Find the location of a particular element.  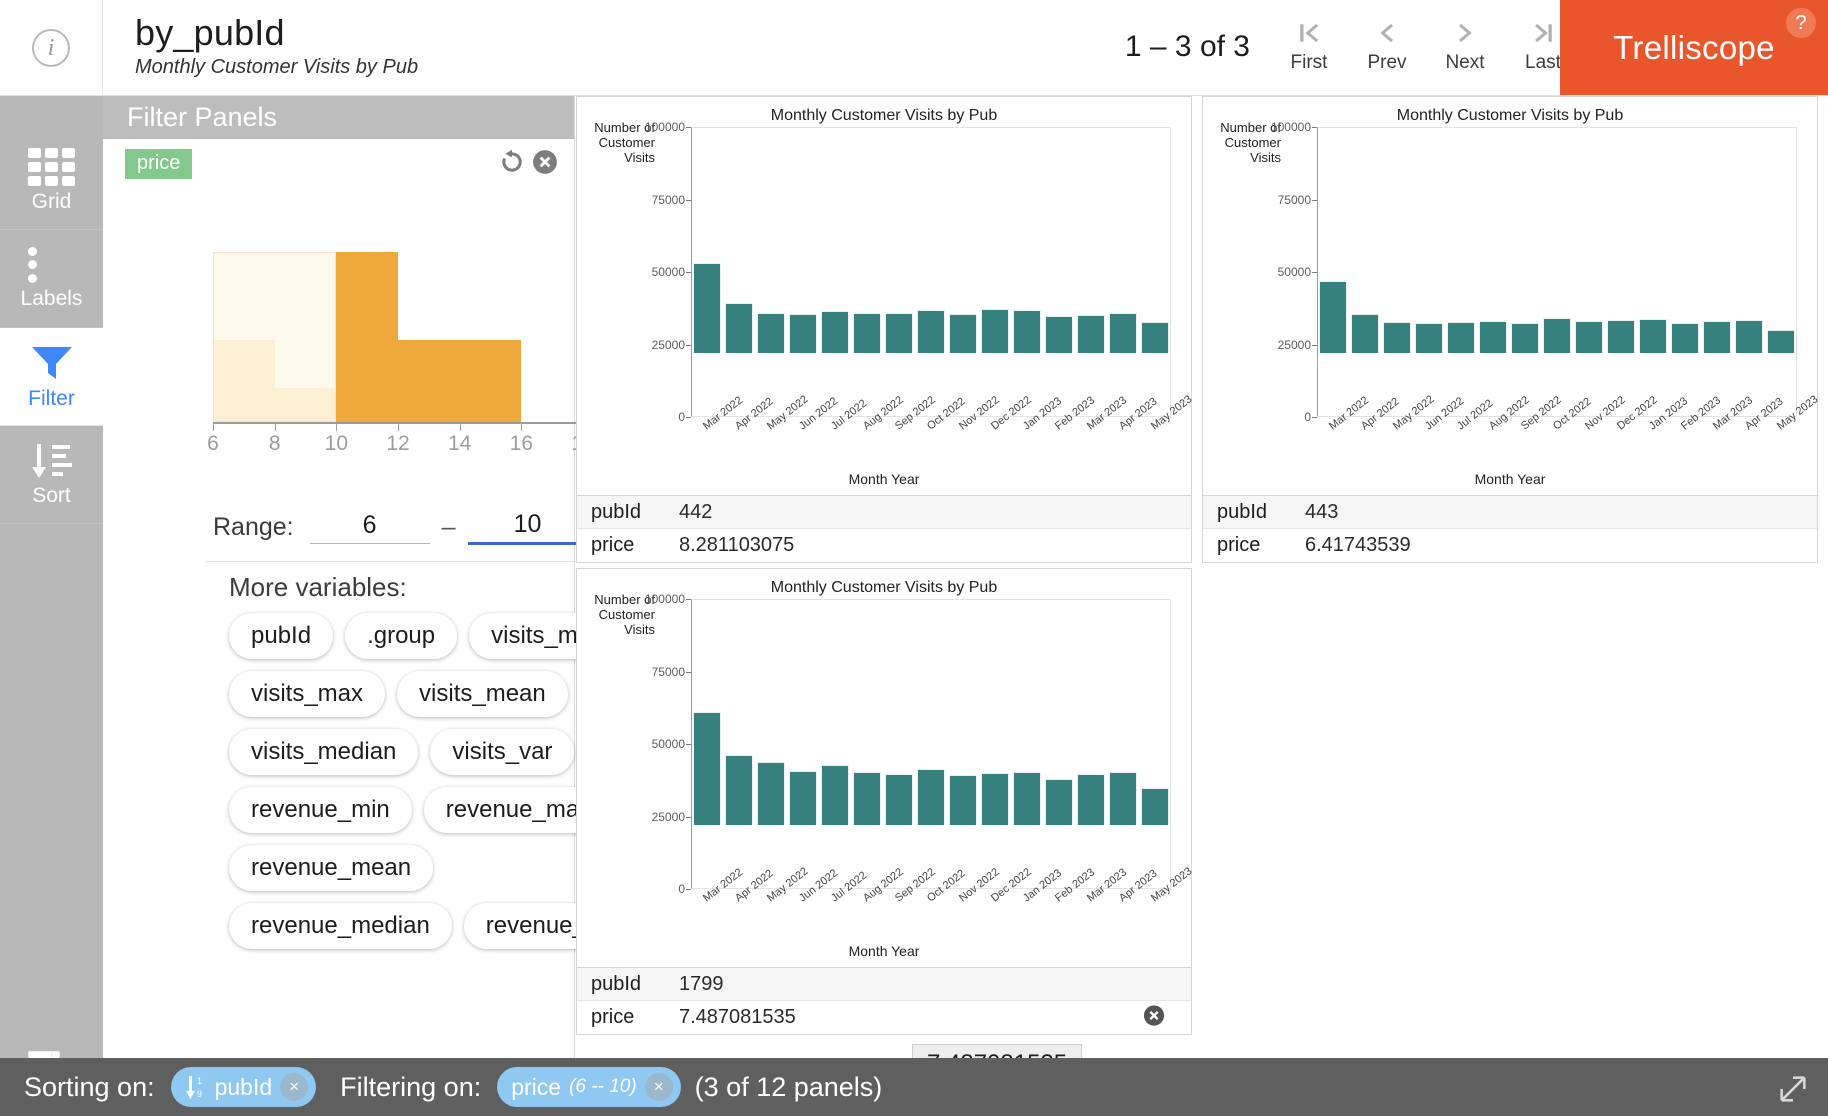

histogram-tick-label: 6 is located at coordinates (213, 443).